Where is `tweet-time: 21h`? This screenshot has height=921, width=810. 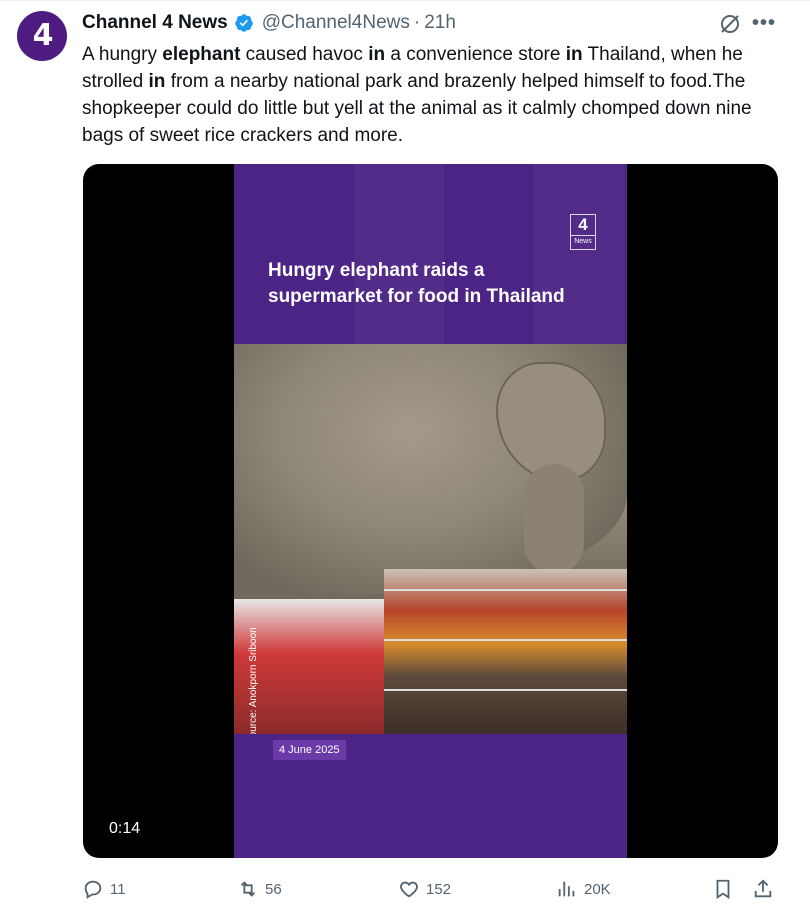
tweet-time: 21h is located at coordinates (440, 23).